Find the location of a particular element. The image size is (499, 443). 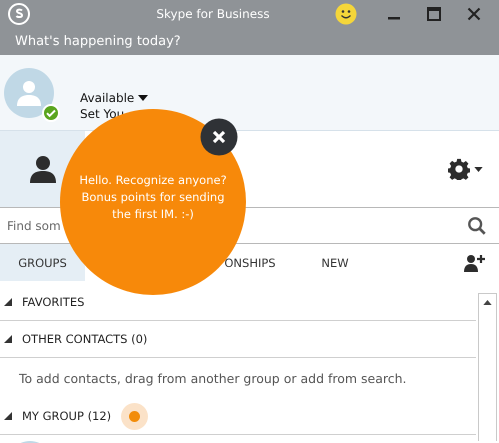

scrollbar is located at coordinates (487, 367).